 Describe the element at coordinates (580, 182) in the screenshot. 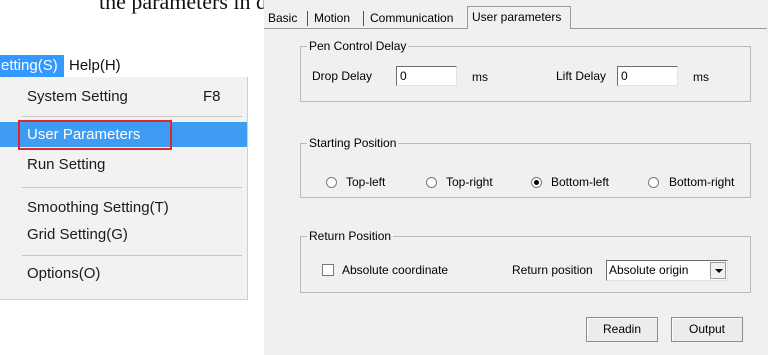

I see `radio-label-bottom-left: Bottom-left` at that location.